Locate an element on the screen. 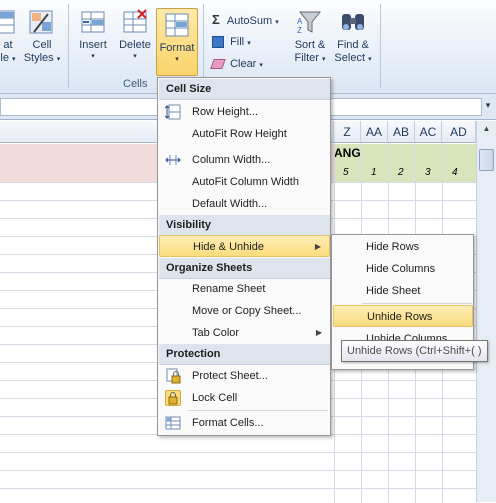  header-number: 5 is located at coordinates (346, 172).